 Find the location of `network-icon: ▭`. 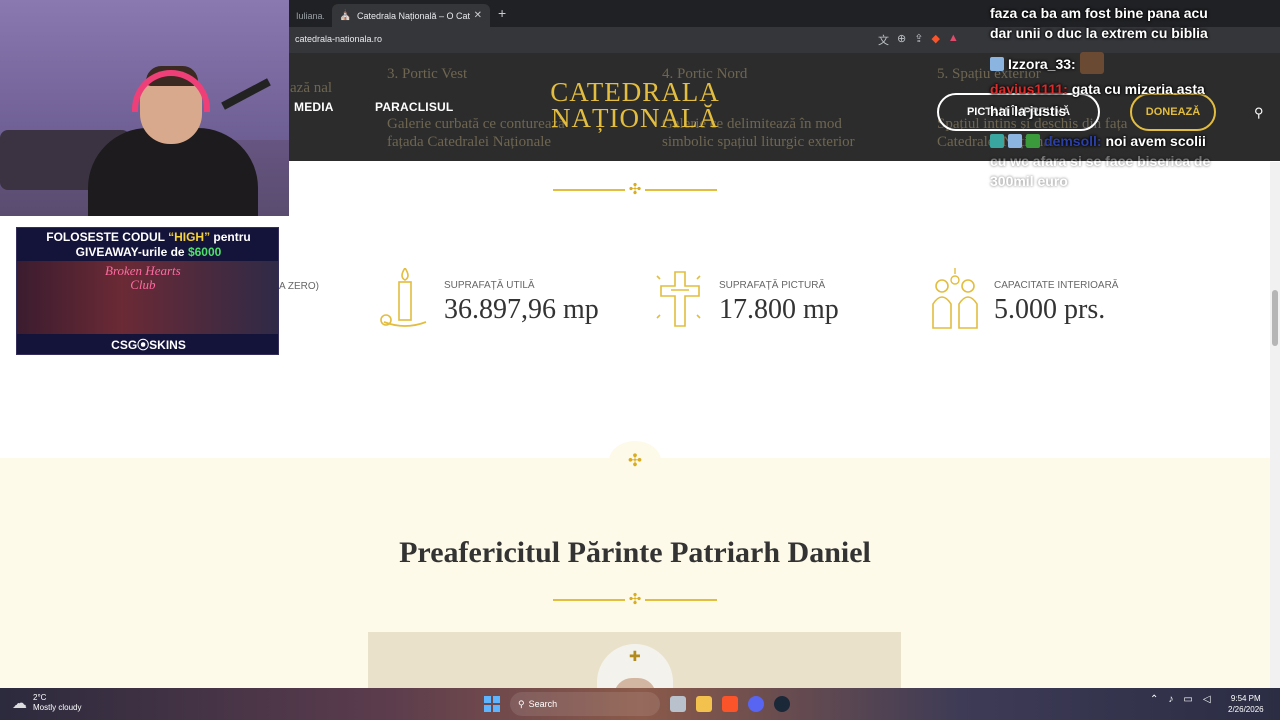

network-icon: ▭ is located at coordinates (1187, 699).